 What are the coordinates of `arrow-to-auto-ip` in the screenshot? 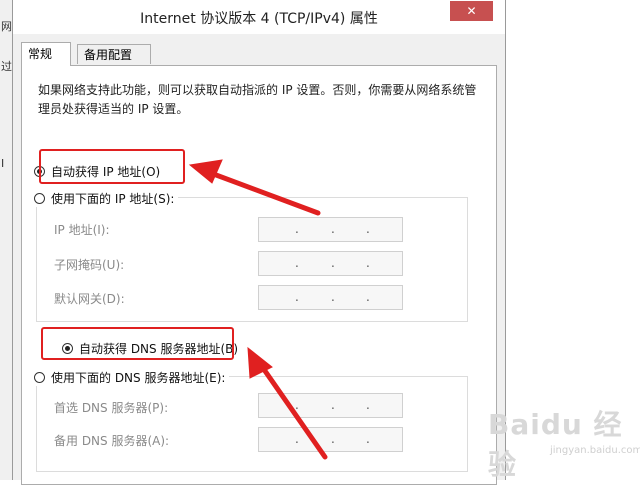 It's located at (259, 191).